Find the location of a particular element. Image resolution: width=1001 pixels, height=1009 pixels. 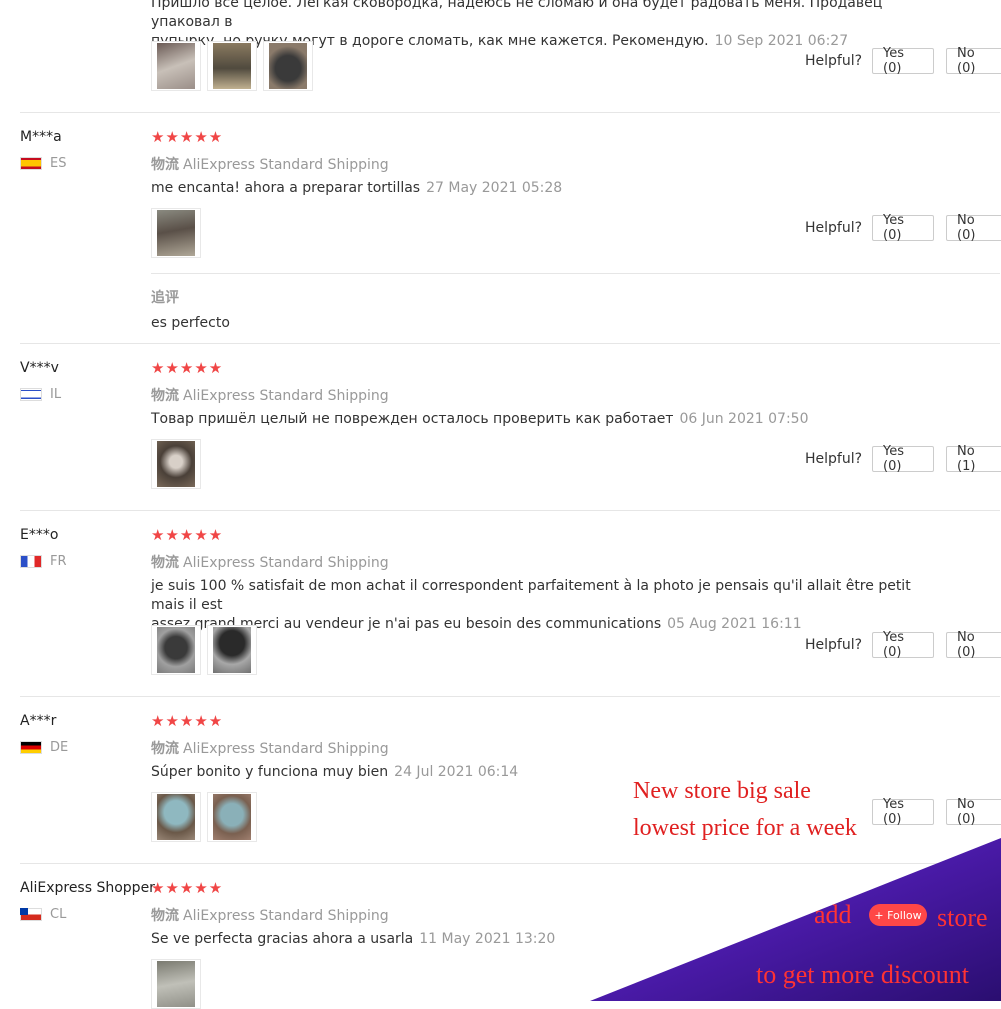

france-flag-icon is located at coordinates (31, 561).